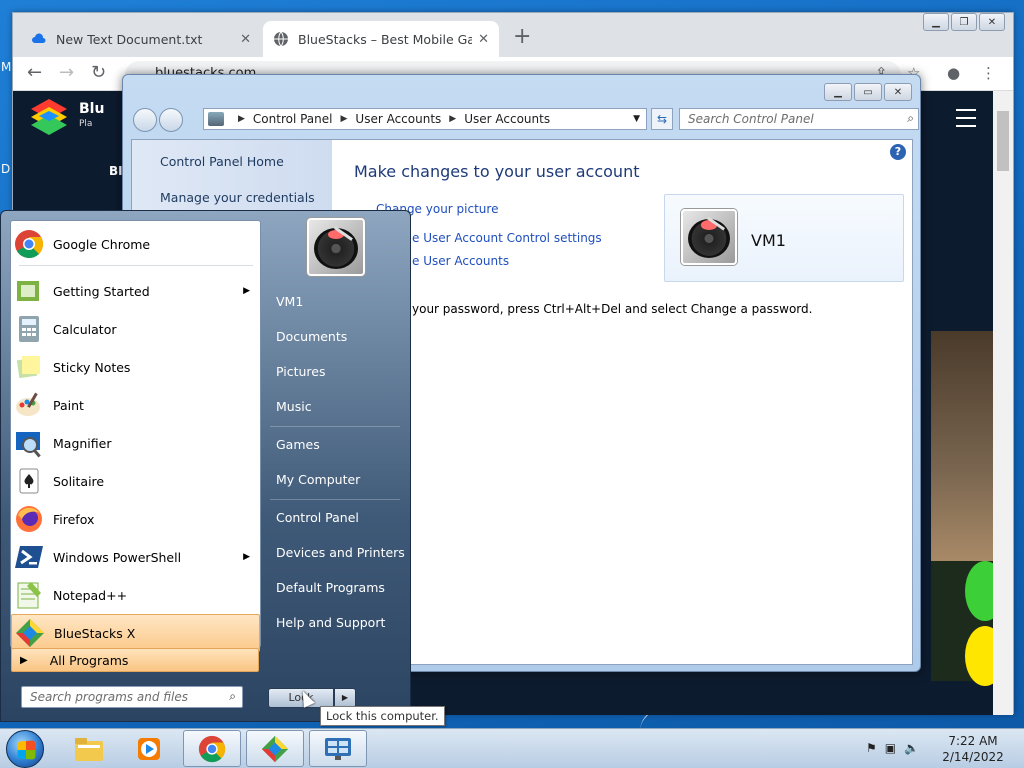  Describe the element at coordinates (382, 716) in the screenshot. I see `lock-tooltip: Lock this computer.` at that location.